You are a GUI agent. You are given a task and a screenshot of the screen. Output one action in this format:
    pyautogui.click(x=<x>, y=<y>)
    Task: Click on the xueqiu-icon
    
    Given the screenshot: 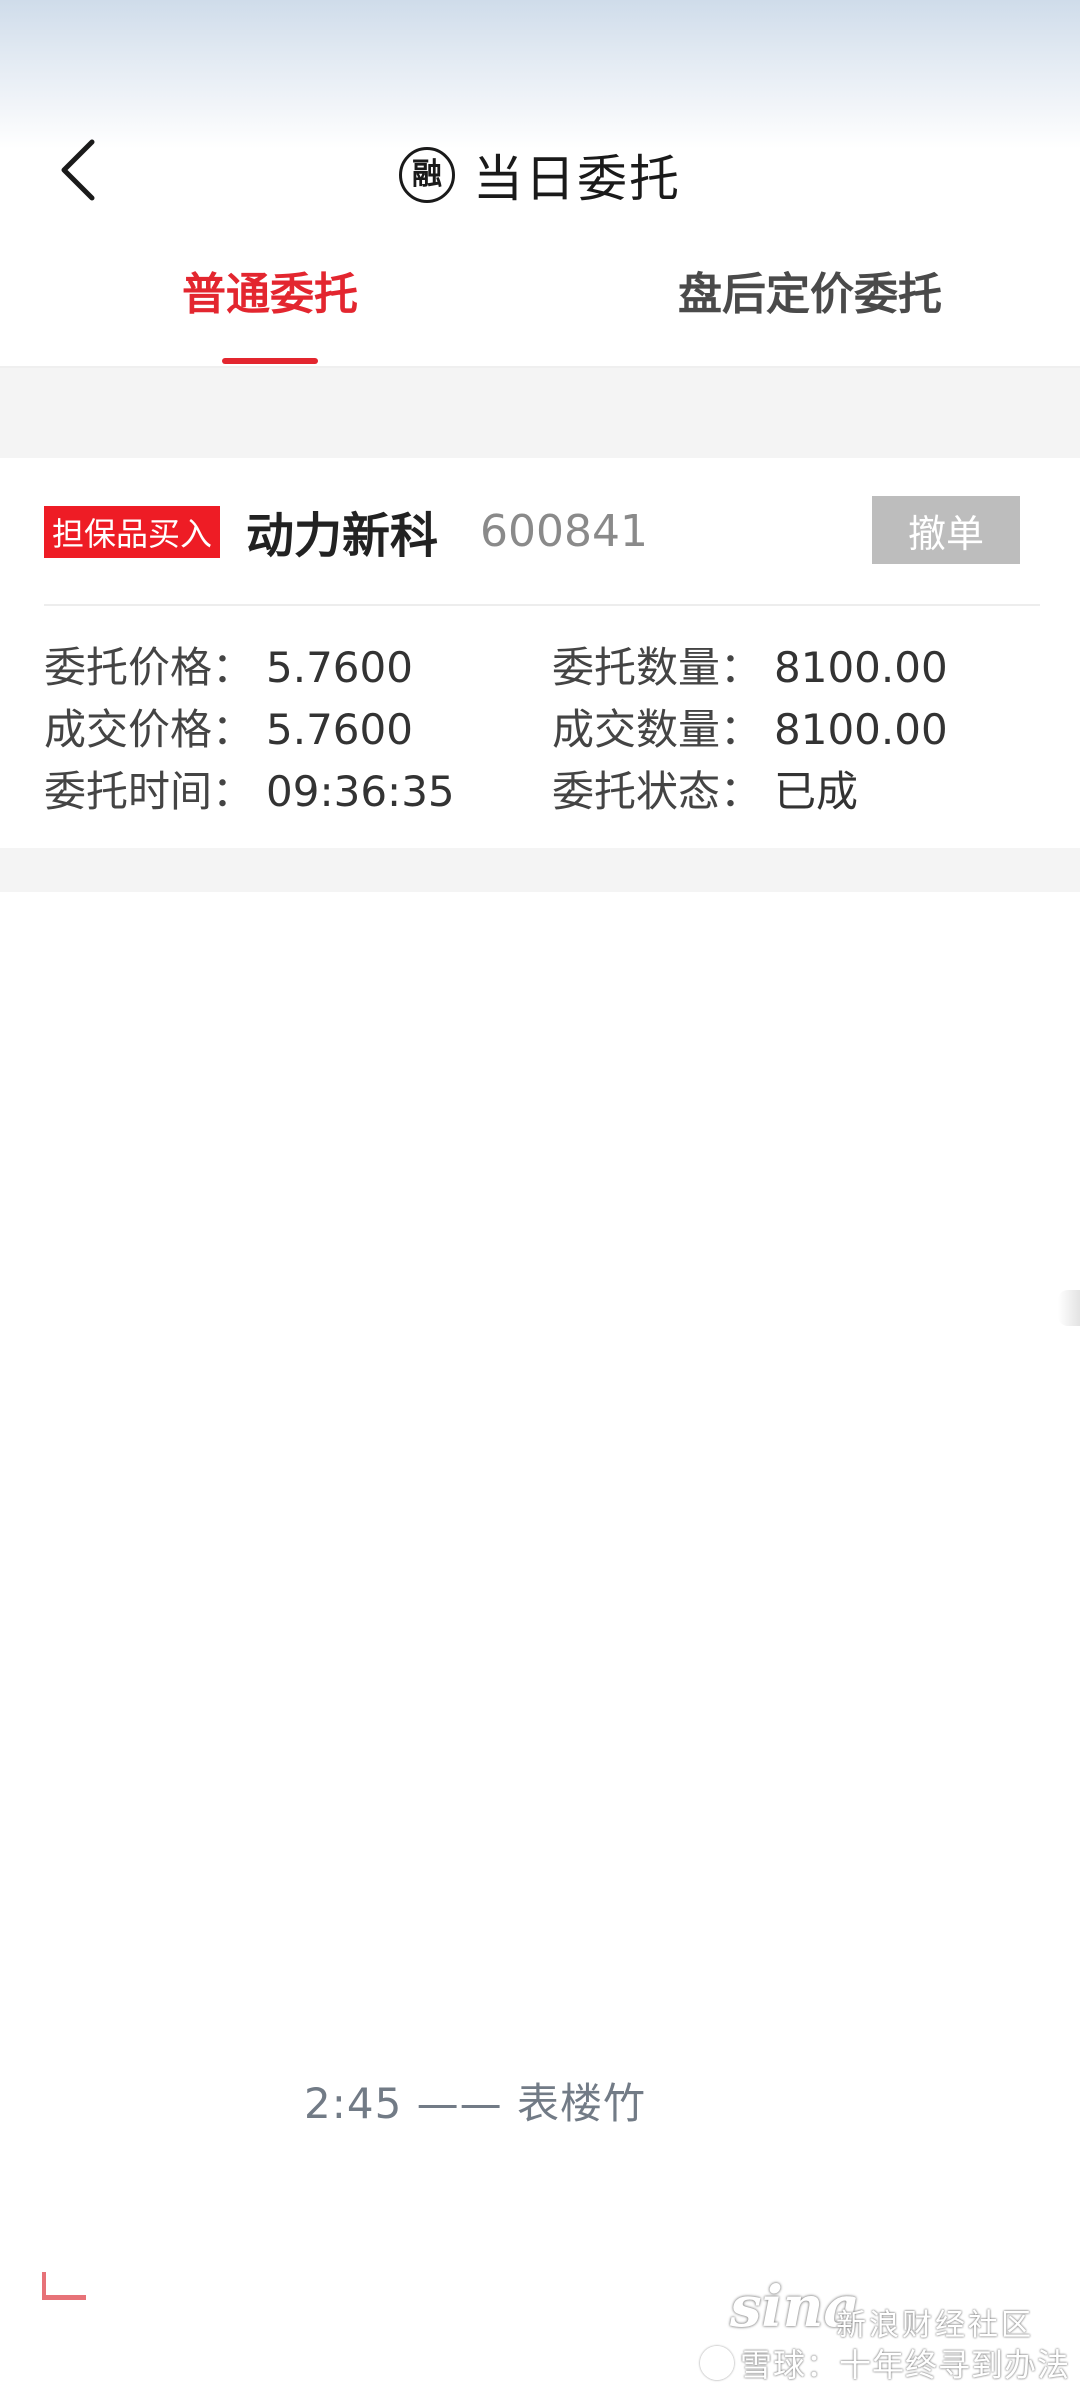 What is the action you would take?
    pyautogui.click(x=717, y=2363)
    